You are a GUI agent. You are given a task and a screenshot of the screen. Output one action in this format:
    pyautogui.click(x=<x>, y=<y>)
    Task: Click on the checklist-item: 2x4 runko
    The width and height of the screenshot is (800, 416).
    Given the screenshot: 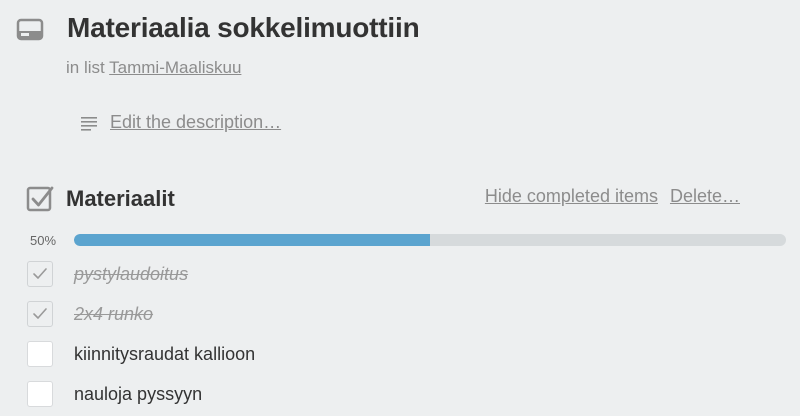 What is the action you would take?
    pyautogui.click(x=90, y=314)
    